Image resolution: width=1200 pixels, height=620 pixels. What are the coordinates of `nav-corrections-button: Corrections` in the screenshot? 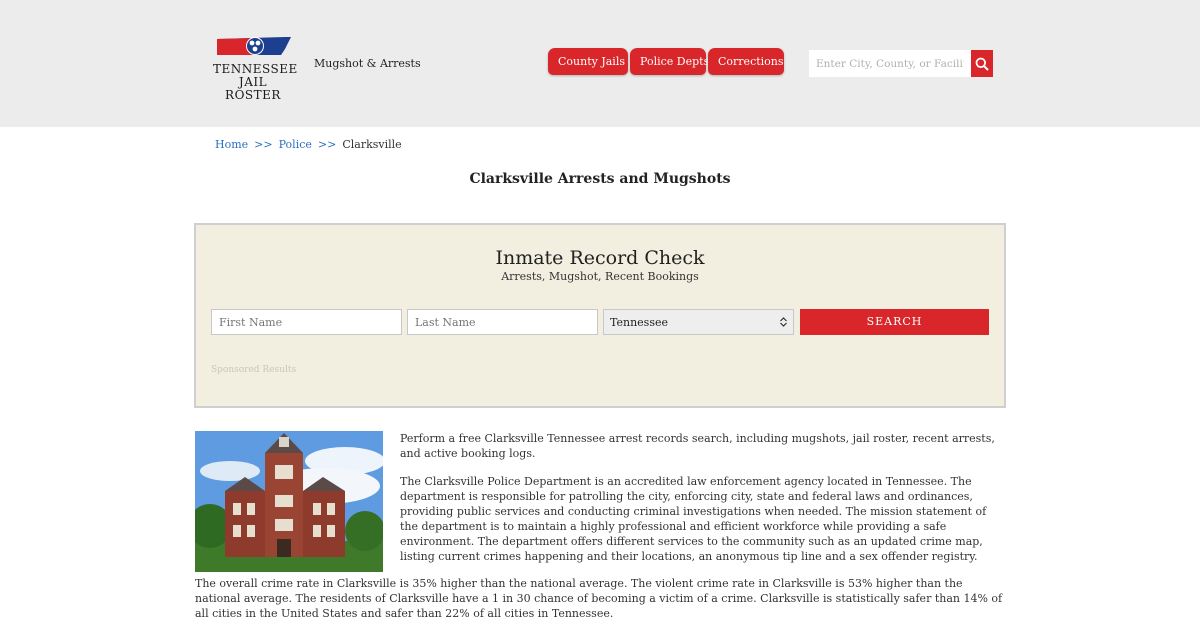 It's located at (746, 61).